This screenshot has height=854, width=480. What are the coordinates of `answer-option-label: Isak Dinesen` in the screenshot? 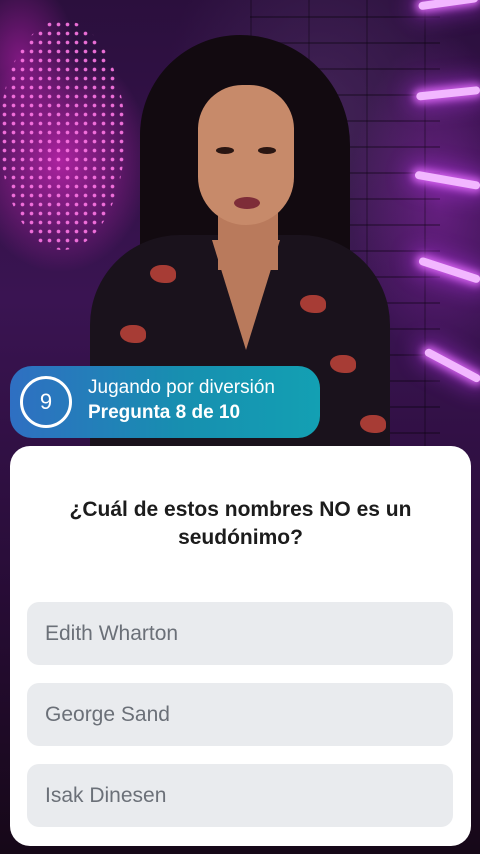 It's located at (106, 795).